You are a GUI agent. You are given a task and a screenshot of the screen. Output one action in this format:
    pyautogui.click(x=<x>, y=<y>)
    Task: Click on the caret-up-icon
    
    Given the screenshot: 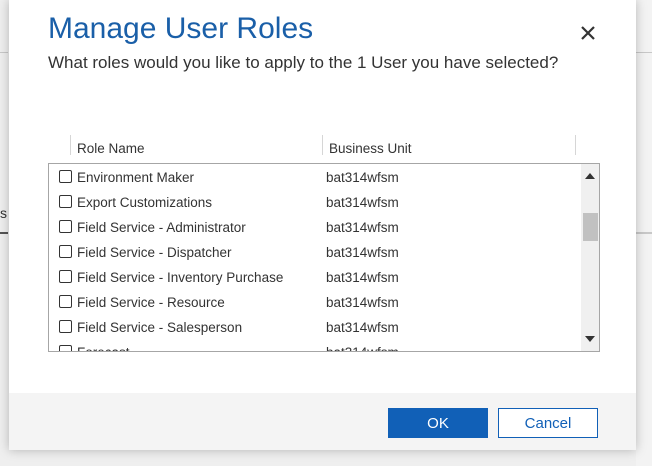 What is the action you would take?
    pyautogui.click(x=590, y=176)
    